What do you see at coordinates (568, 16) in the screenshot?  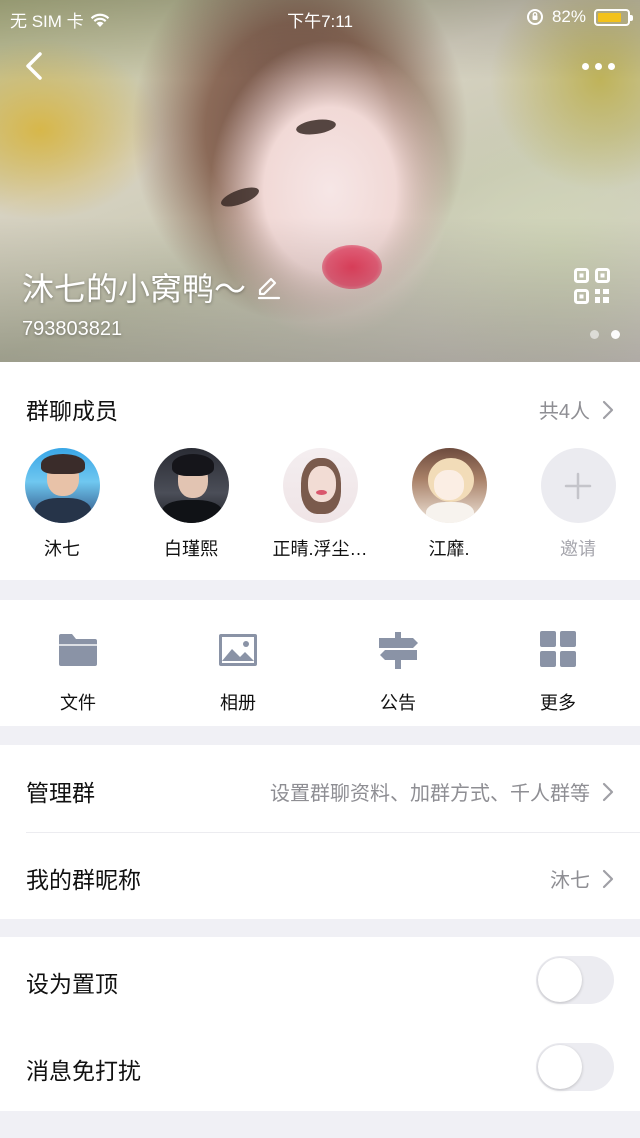 I see `battery-percent: 82%` at bounding box center [568, 16].